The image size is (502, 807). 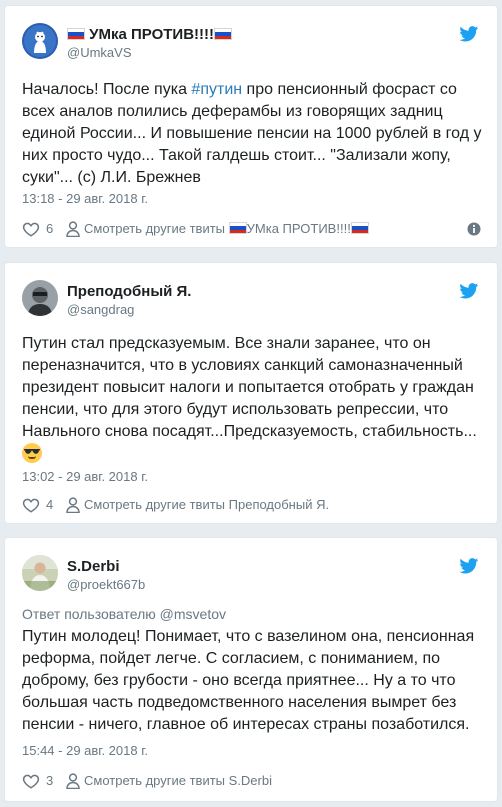 What do you see at coordinates (49, 229) in the screenshot?
I see `like-count: 6` at bounding box center [49, 229].